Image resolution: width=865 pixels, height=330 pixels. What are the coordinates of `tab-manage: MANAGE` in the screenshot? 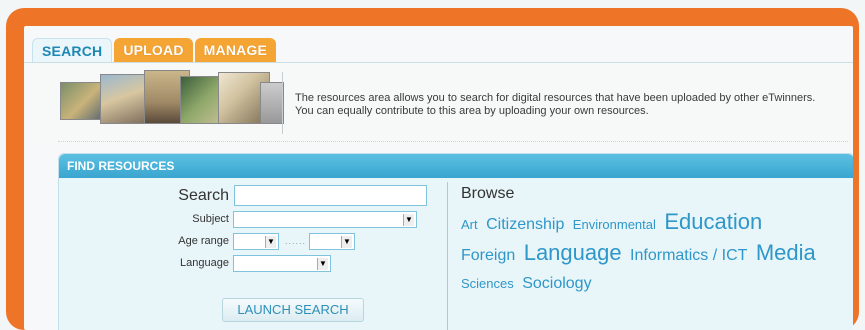 It's located at (235, 50).